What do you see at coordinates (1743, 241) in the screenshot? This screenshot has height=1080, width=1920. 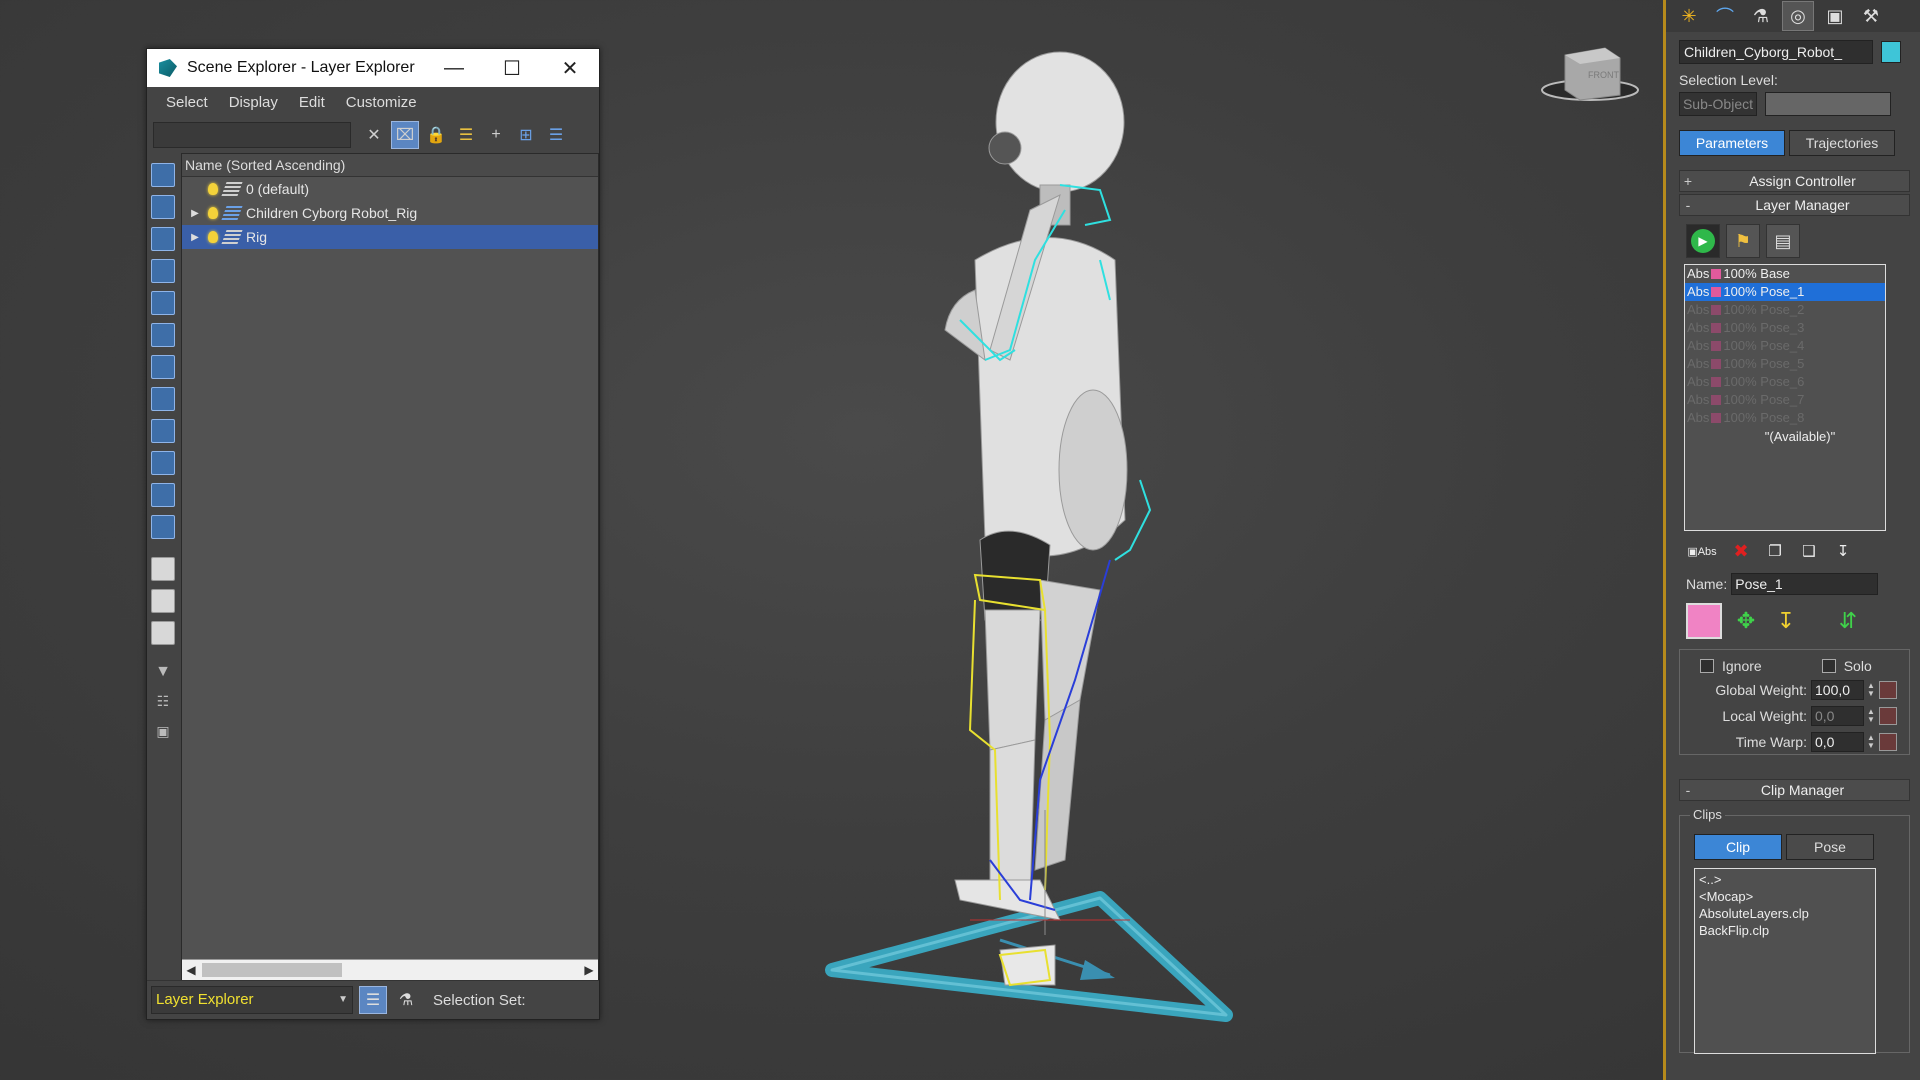 I see `biped-icon: ⚑` at bounding box center [1743, 241].